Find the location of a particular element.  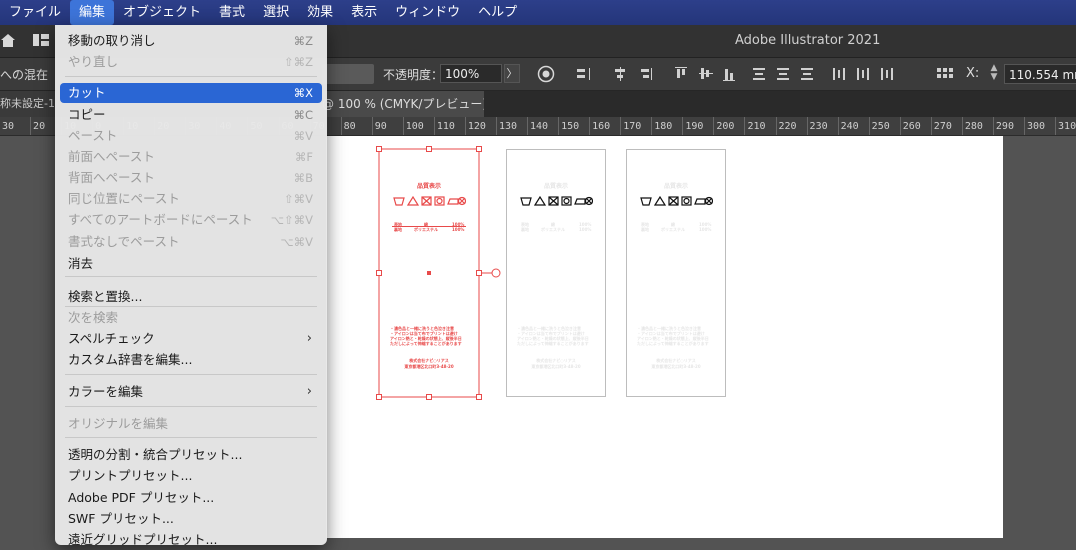

edit-menu-item-12: 次を検索 is located at coordinates (191, 318).